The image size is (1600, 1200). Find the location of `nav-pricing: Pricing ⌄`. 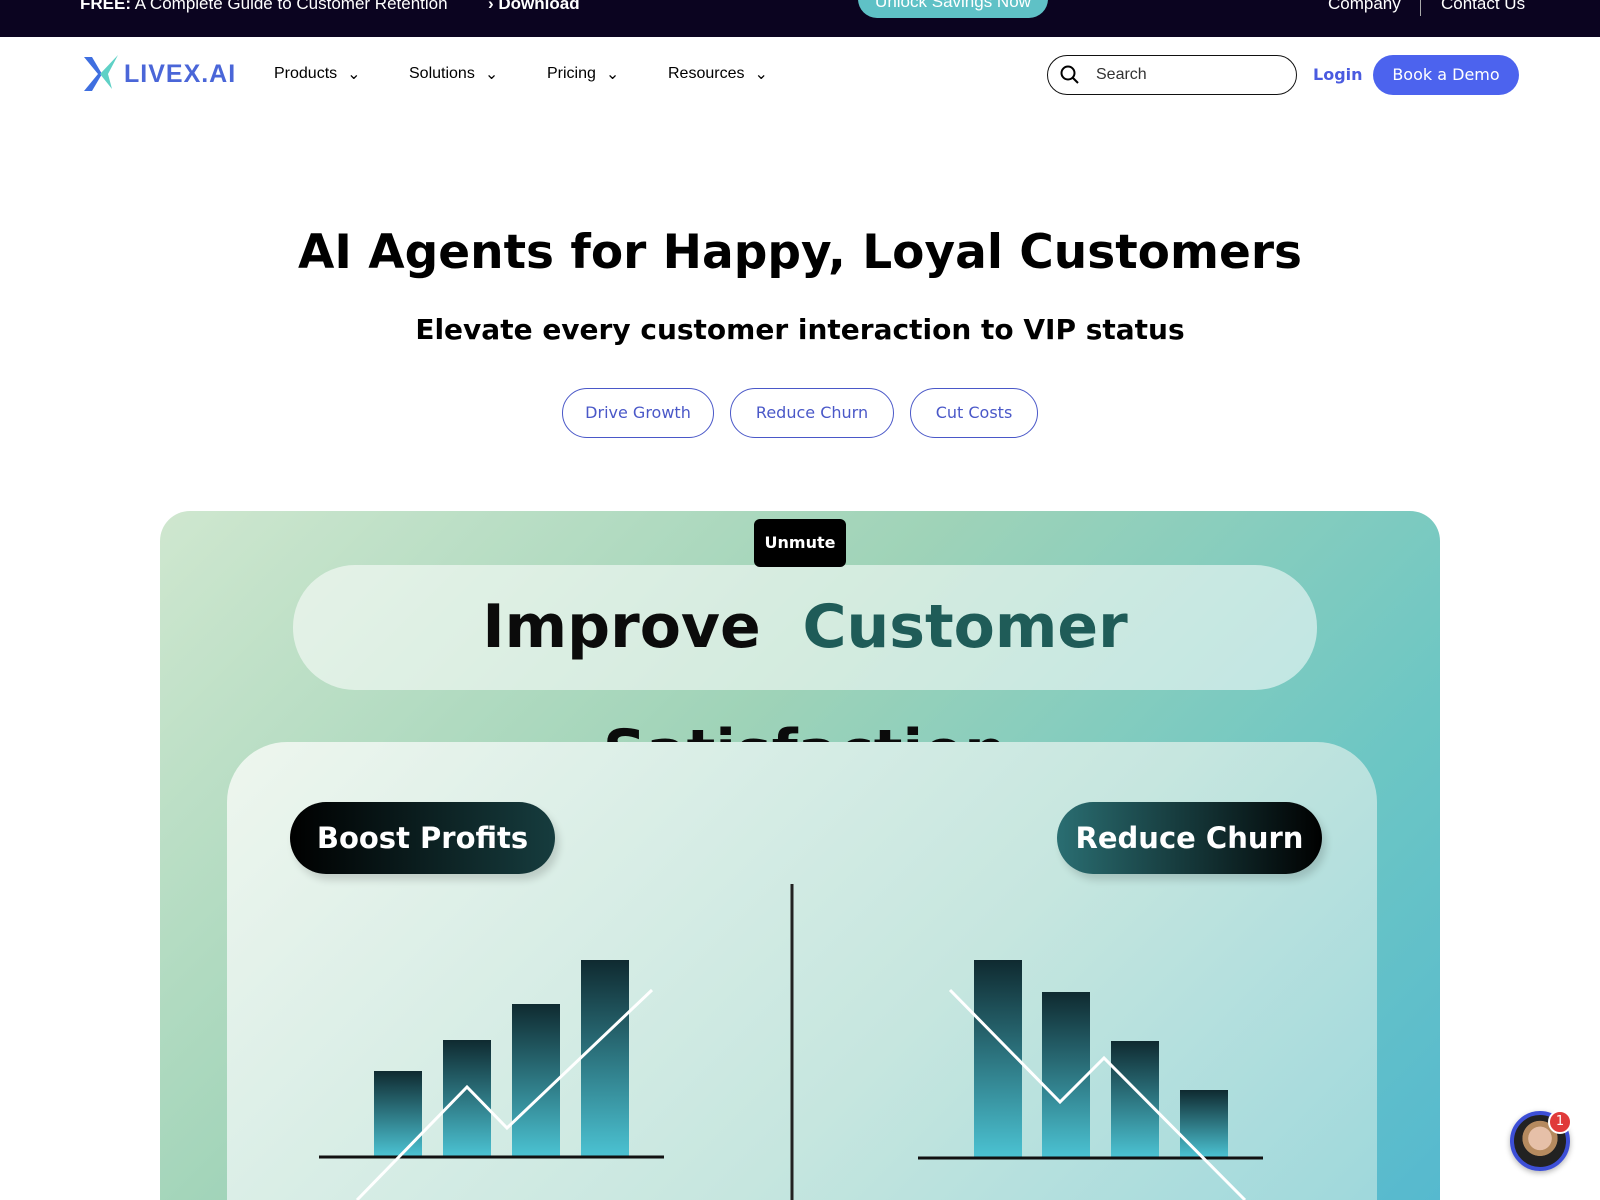

nav-pricing: Pricing ⌄ is located at coordinates (583, 74).